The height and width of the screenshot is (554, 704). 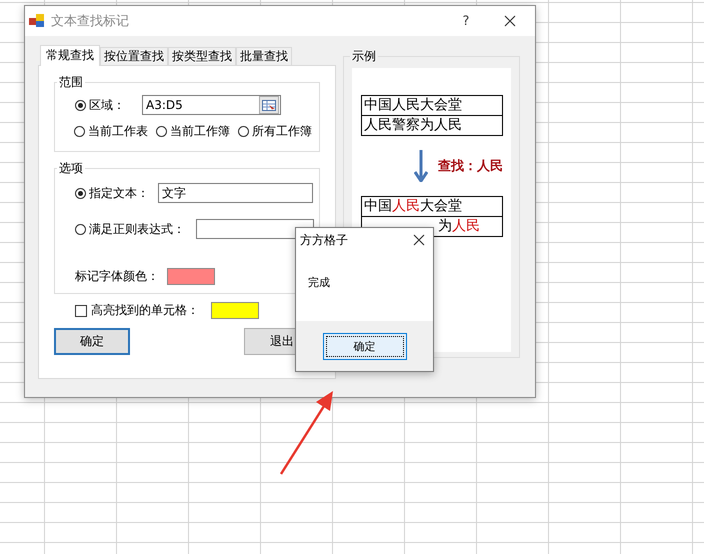 What do you see at coordinates (81, 310) in the screenshot?
I see `checkbox` at bounding box center [81, 310].